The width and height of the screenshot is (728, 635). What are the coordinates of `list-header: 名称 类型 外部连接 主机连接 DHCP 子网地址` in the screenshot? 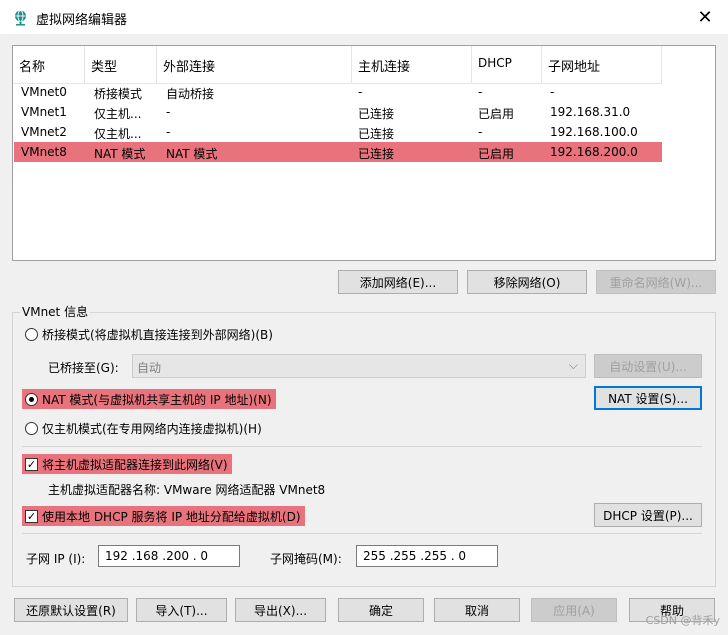 It's located at (337, 65).